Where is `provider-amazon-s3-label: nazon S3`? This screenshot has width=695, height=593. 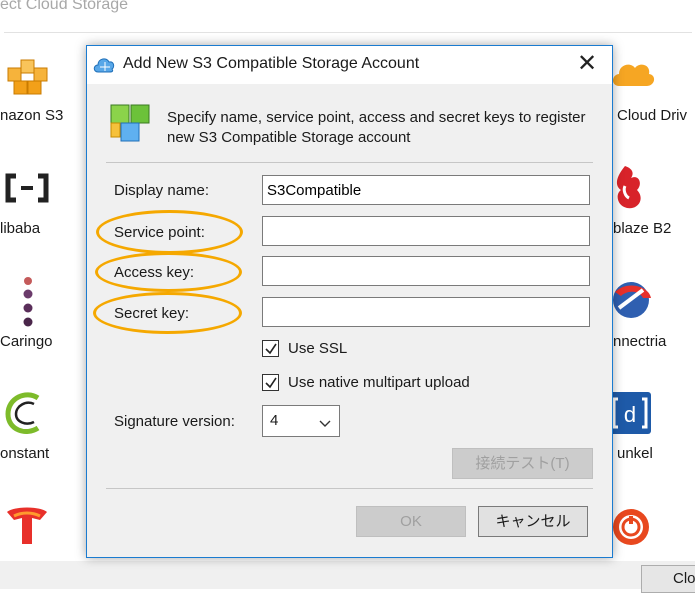
provider-amazon-s3-label: nazon S3 is located at coordinates (45, 115).